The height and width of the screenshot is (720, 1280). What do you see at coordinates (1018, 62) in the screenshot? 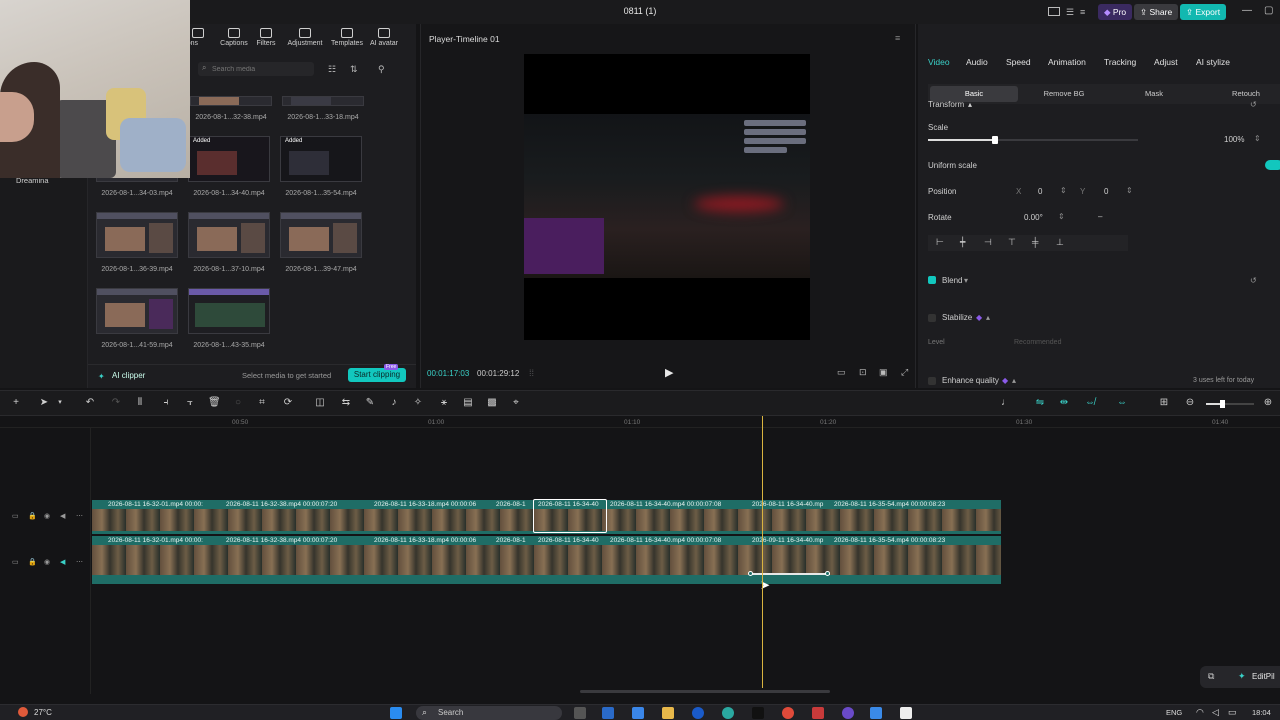
I see `tab-speed: Speed` at bounding box center [1018, 62].